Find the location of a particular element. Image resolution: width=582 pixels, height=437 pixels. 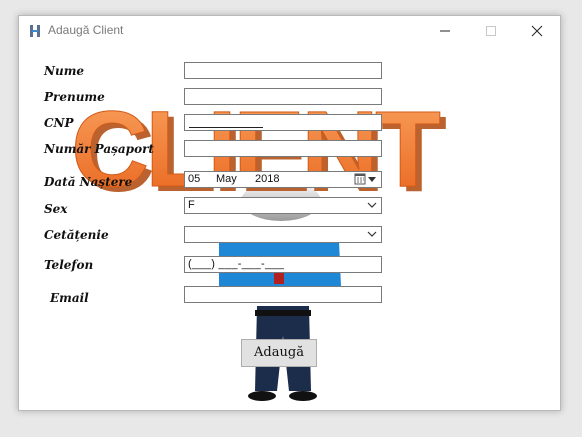

cetatenie-label: Cetățenie is located at coordinates (76, 235).